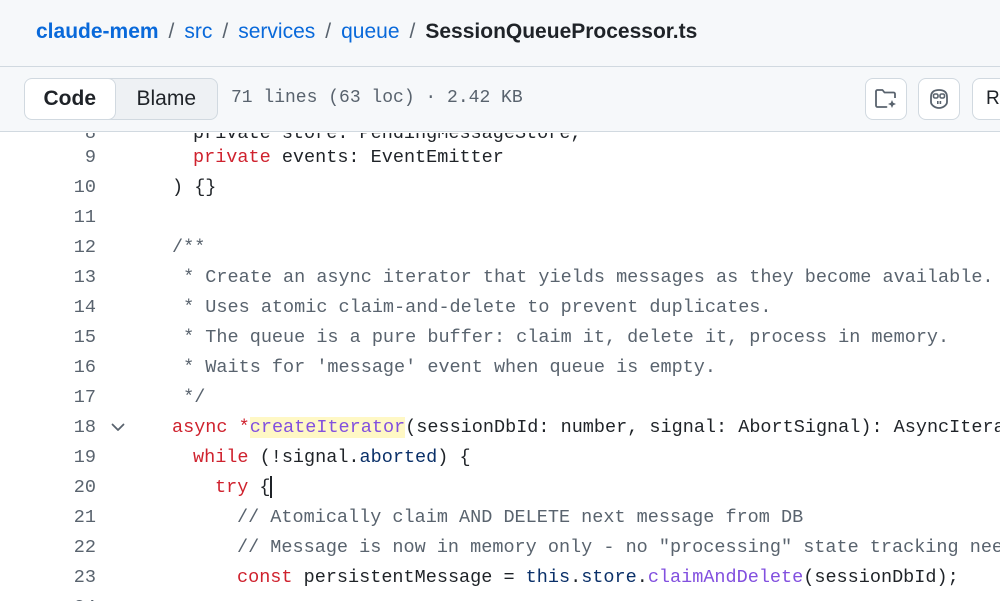 Image resolution: width=1000 pixels, height=601 pixels. What do you see at coordinates (232, 487) in the screenshot?
I see `keyword: try` at bounding box center [232, 487].